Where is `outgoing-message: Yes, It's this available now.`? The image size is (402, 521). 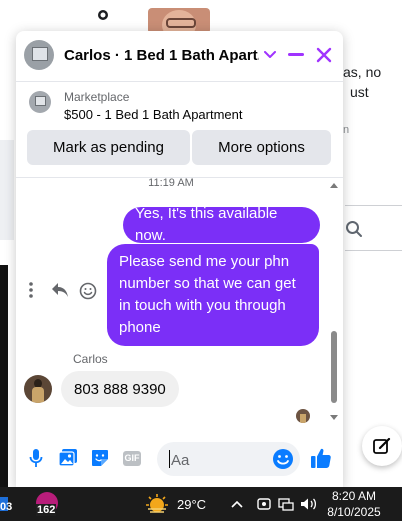 outgoing-message: Yes, It's this available now. is located at coordinates (221, 224).